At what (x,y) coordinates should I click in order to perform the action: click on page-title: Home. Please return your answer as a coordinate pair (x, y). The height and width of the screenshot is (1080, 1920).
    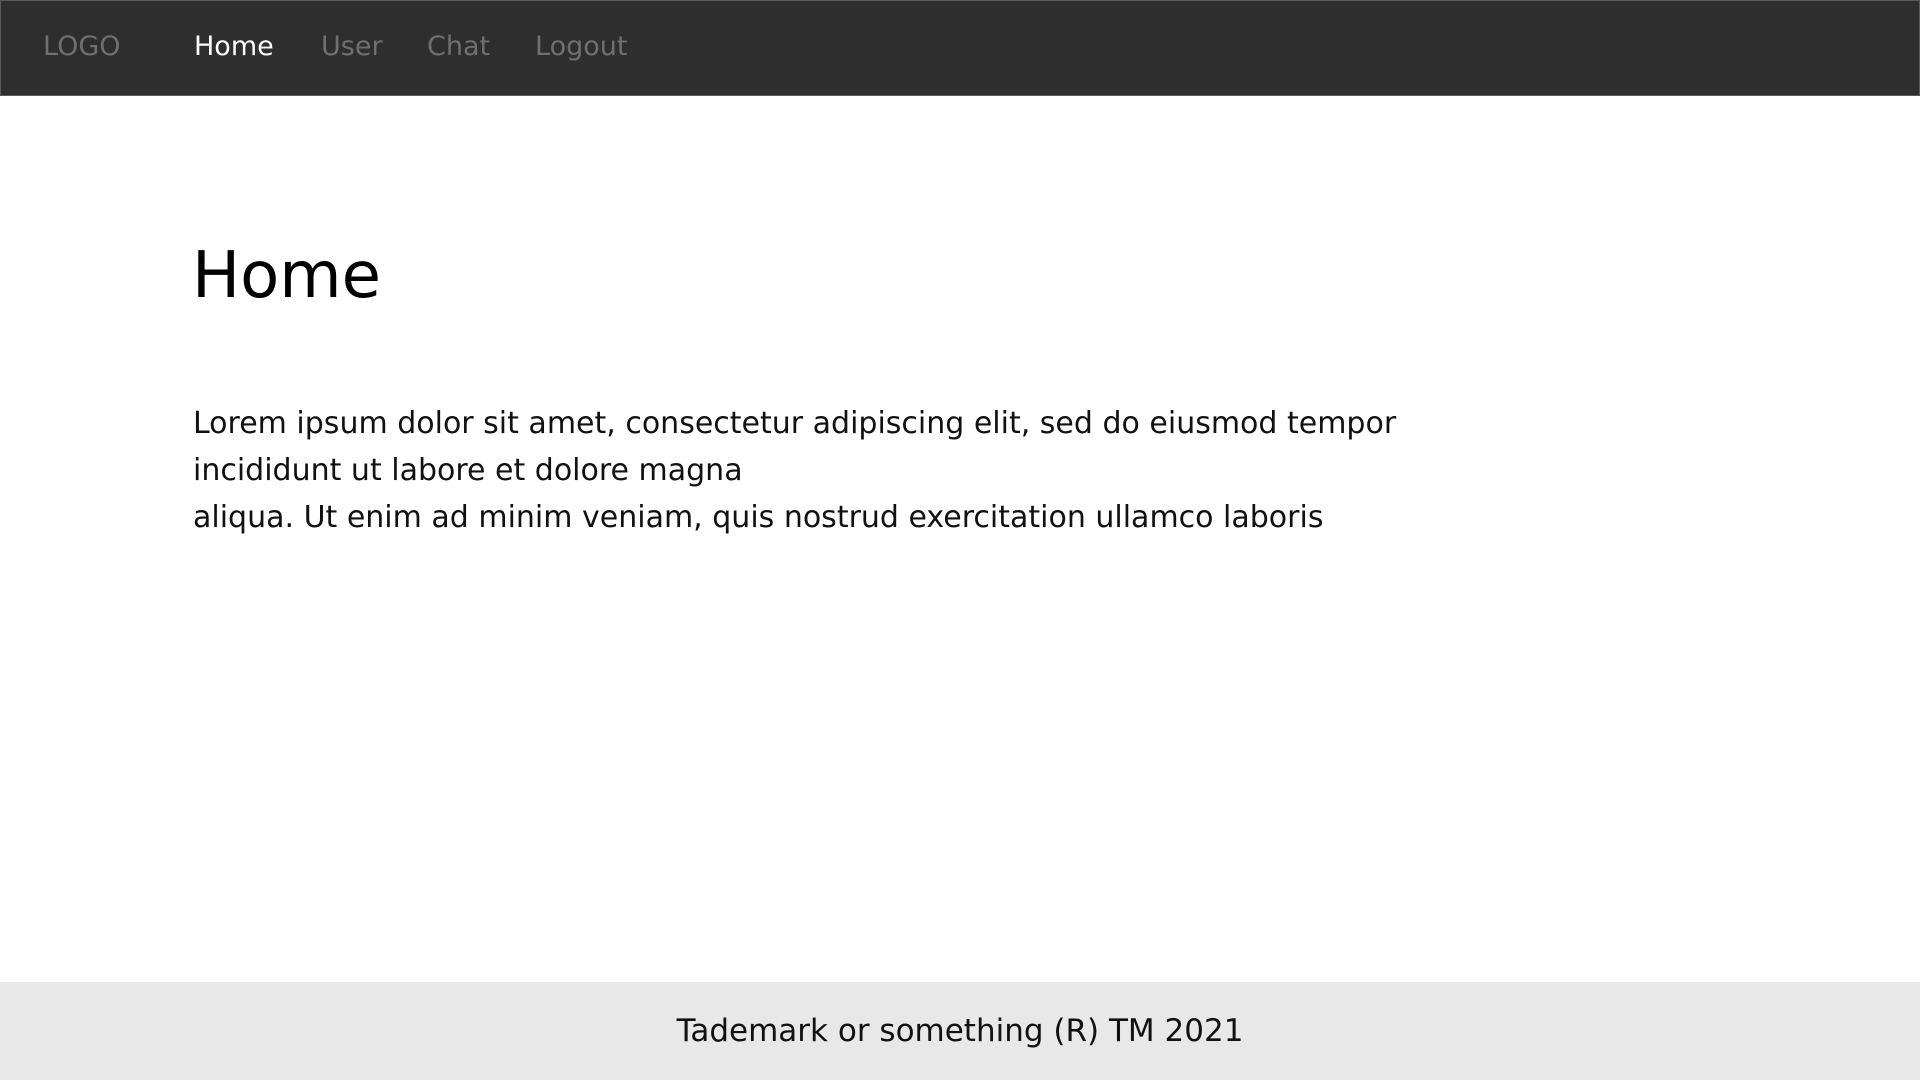
    Looking at the image, I should click on (286, 276).